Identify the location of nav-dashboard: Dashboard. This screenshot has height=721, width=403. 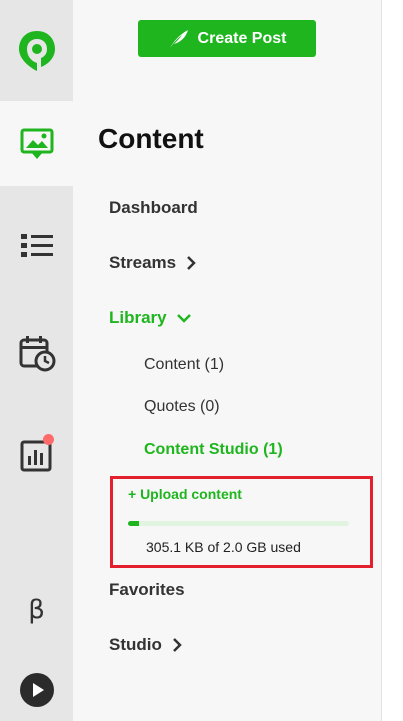
(153, 208).